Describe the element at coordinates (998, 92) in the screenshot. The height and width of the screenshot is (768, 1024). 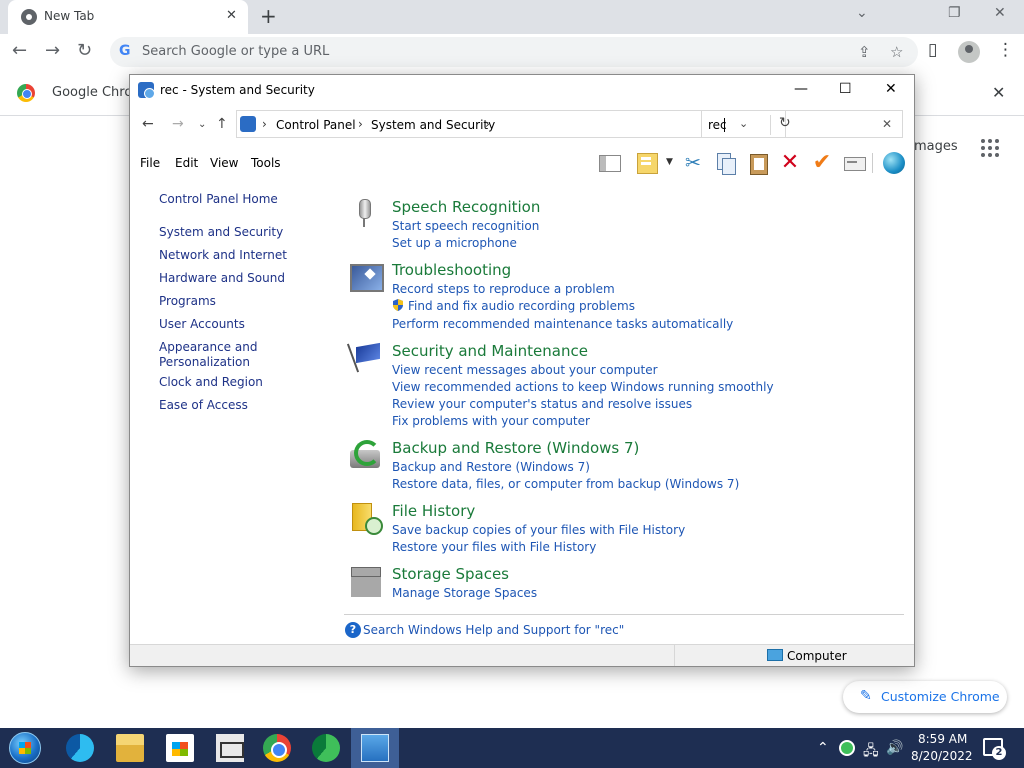
I see `bar-close-icon: ✕` at that location.